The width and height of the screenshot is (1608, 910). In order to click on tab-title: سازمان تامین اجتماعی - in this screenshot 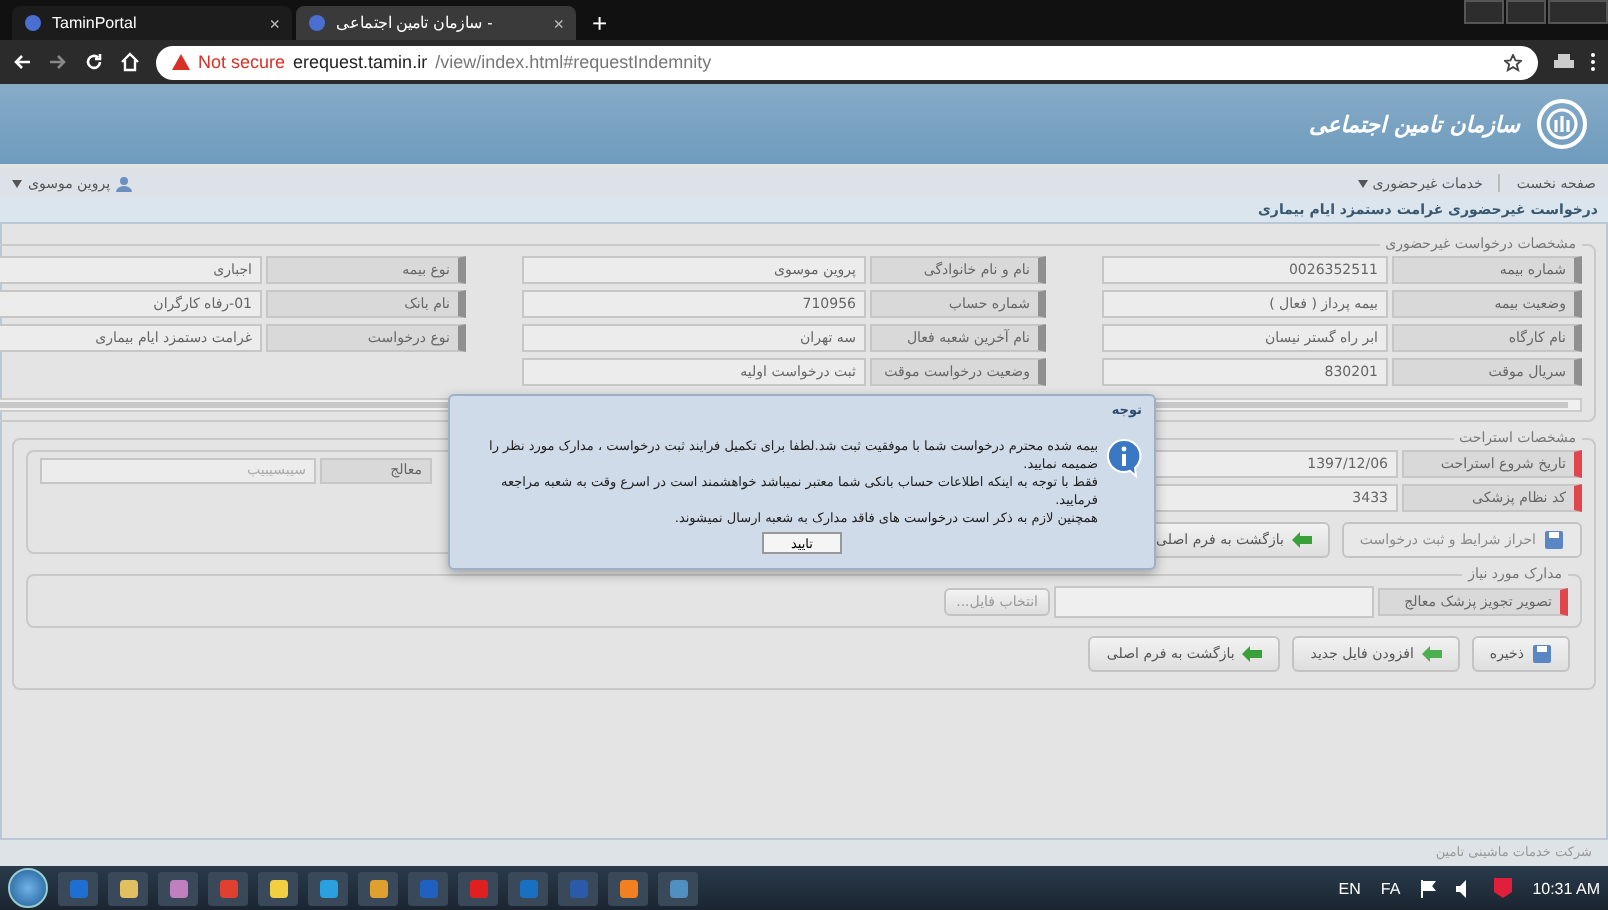, I will do `click(415, 23)`.